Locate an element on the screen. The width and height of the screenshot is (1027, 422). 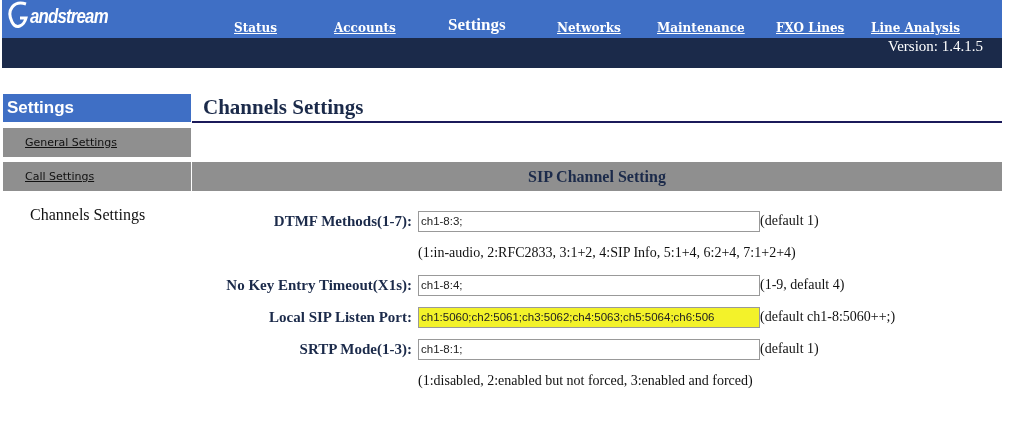
input-field: ch1:5060;ch2:5061;ch3:5062;ch4:5063;ch5:5064;ch6:506 is located at coordinates (589, 317).